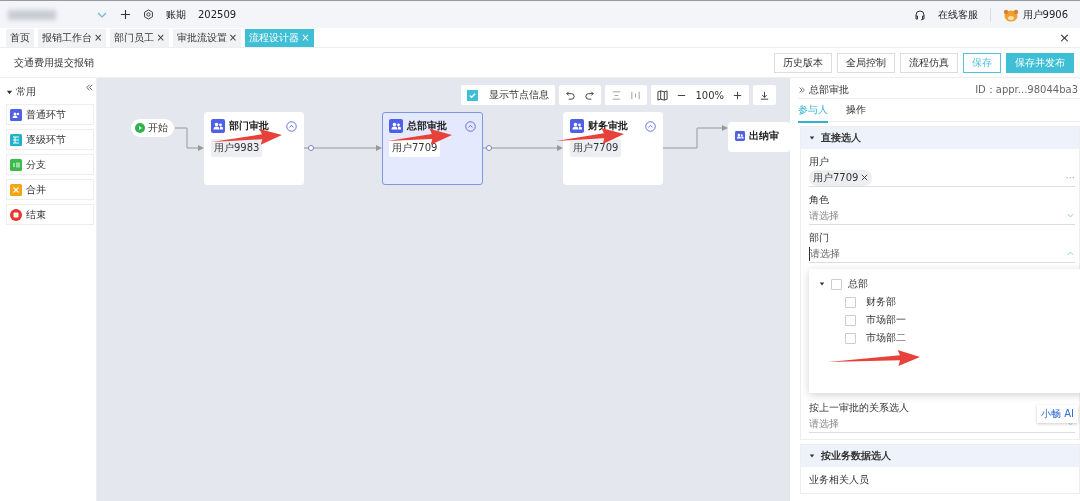 The image size is (1080, 501). Describe the element at coordinates (957, 14) in the screenshot. I see `customer-service-link: 在线客服` at that location.